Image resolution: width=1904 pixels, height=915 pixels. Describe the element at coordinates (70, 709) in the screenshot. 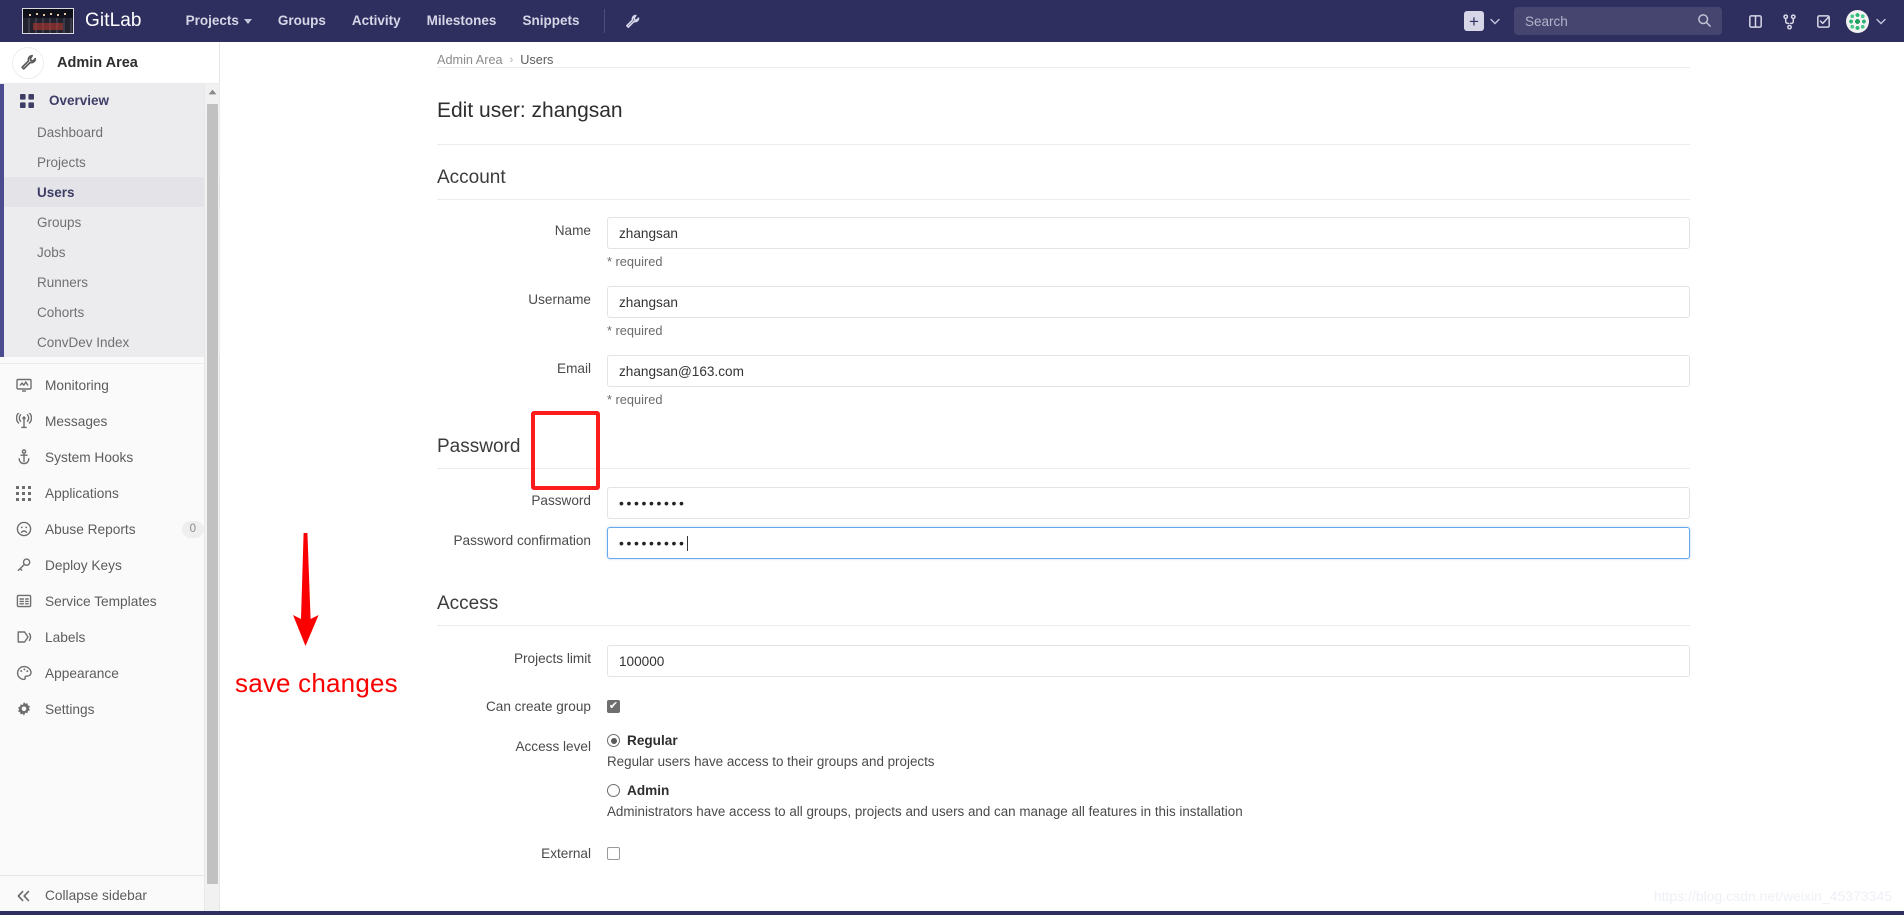

I see `sidebar-item-settings-label: Settings` at that location.